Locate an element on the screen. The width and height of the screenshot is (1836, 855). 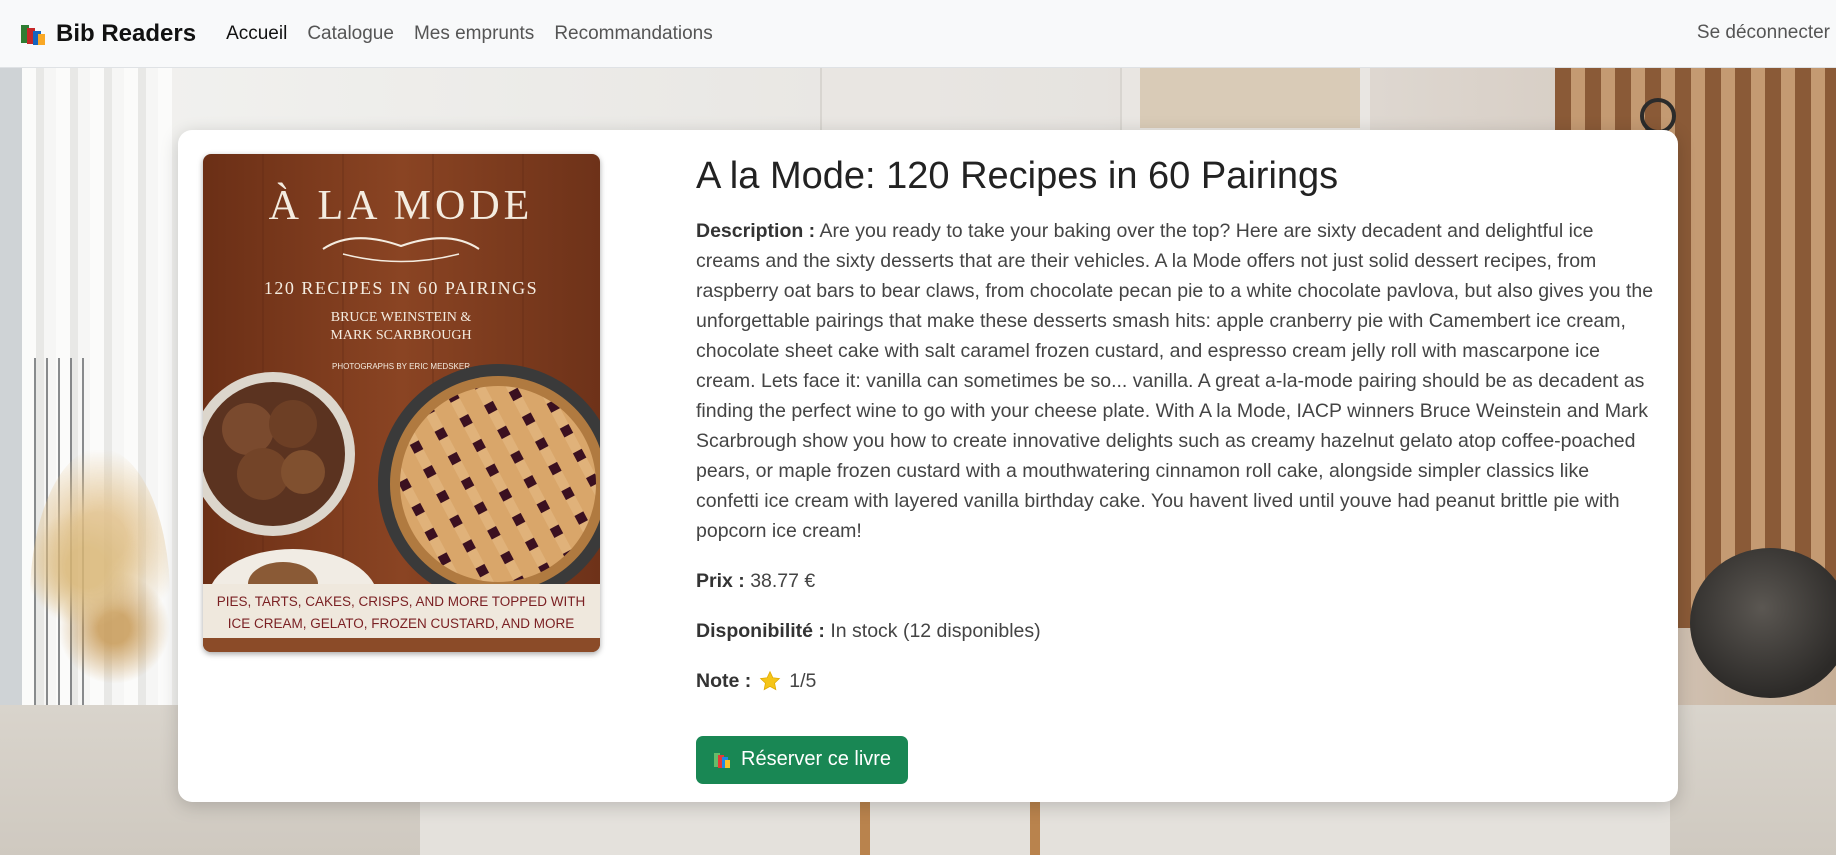
reserve-button-label: Réserver ce livre is located at coordinates (816, 759).